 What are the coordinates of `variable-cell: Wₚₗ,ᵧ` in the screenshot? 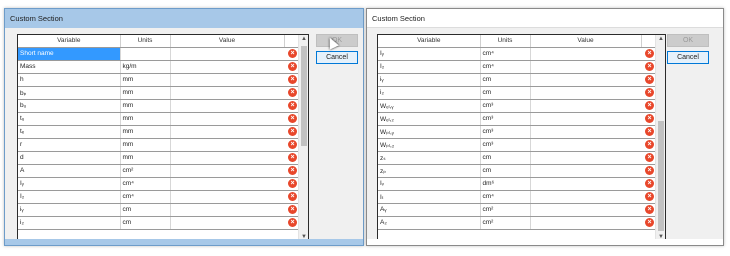 It's located at (429, 132).